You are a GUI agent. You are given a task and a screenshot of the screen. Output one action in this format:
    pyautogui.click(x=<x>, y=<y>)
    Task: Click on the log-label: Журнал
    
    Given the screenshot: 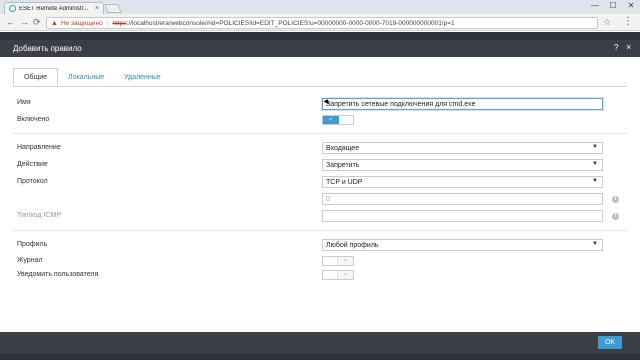 What is the action you would take?
    pyautogui.click(x=30, y=260)
    